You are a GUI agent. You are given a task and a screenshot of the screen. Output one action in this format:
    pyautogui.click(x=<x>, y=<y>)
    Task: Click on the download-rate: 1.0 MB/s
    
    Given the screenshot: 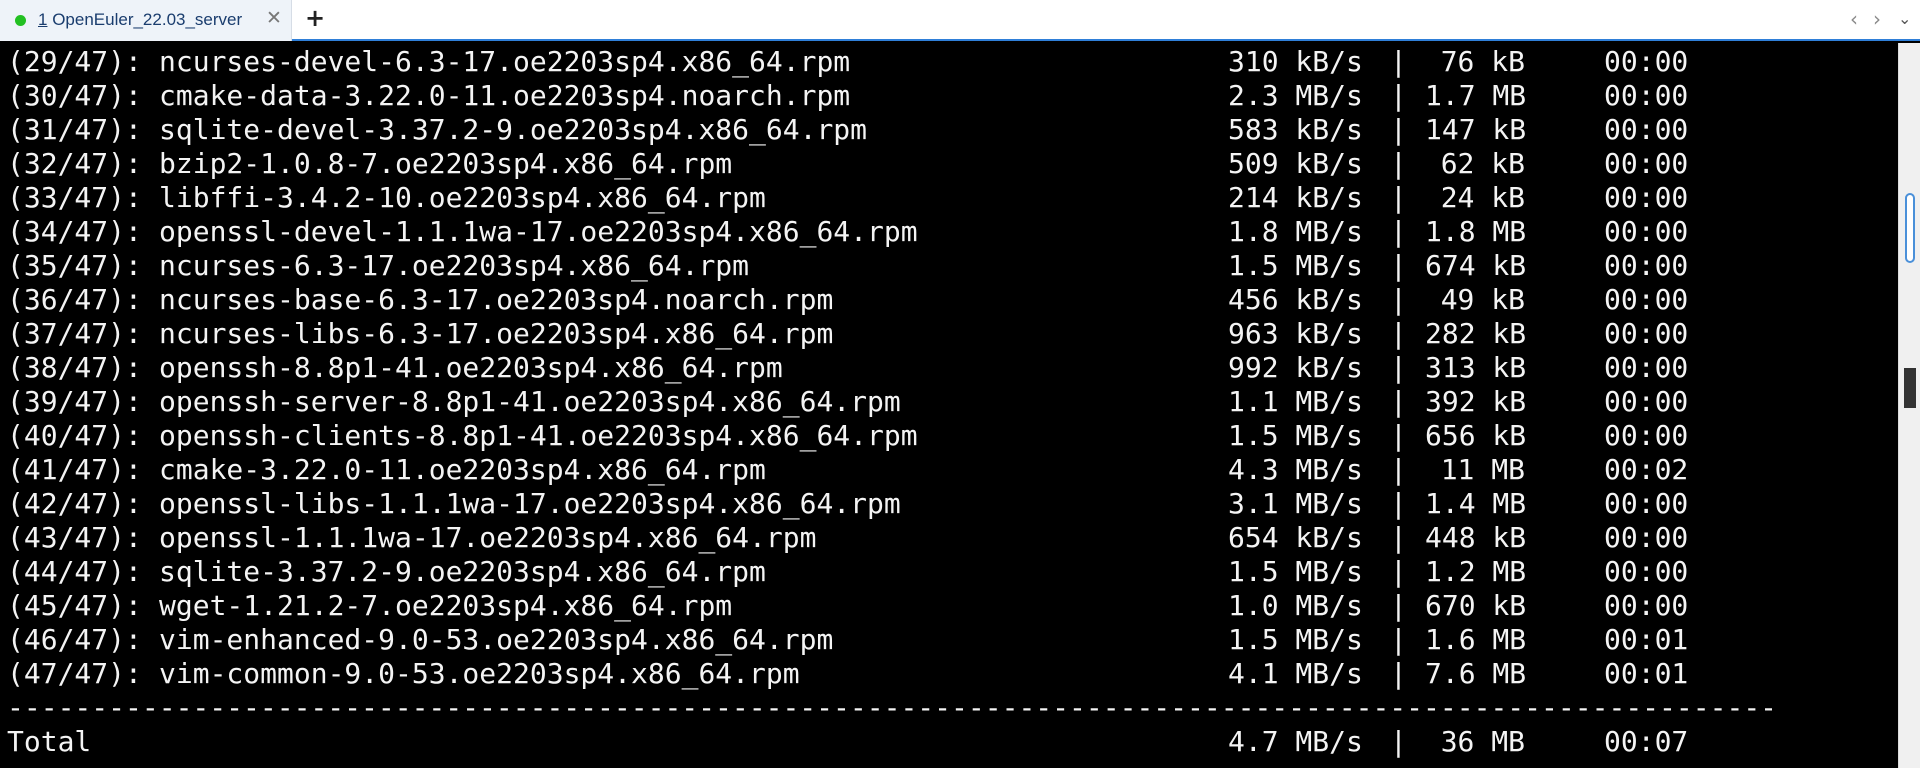 What is the action you would take?
    pyautogui.click(x=1295, y=605)
    